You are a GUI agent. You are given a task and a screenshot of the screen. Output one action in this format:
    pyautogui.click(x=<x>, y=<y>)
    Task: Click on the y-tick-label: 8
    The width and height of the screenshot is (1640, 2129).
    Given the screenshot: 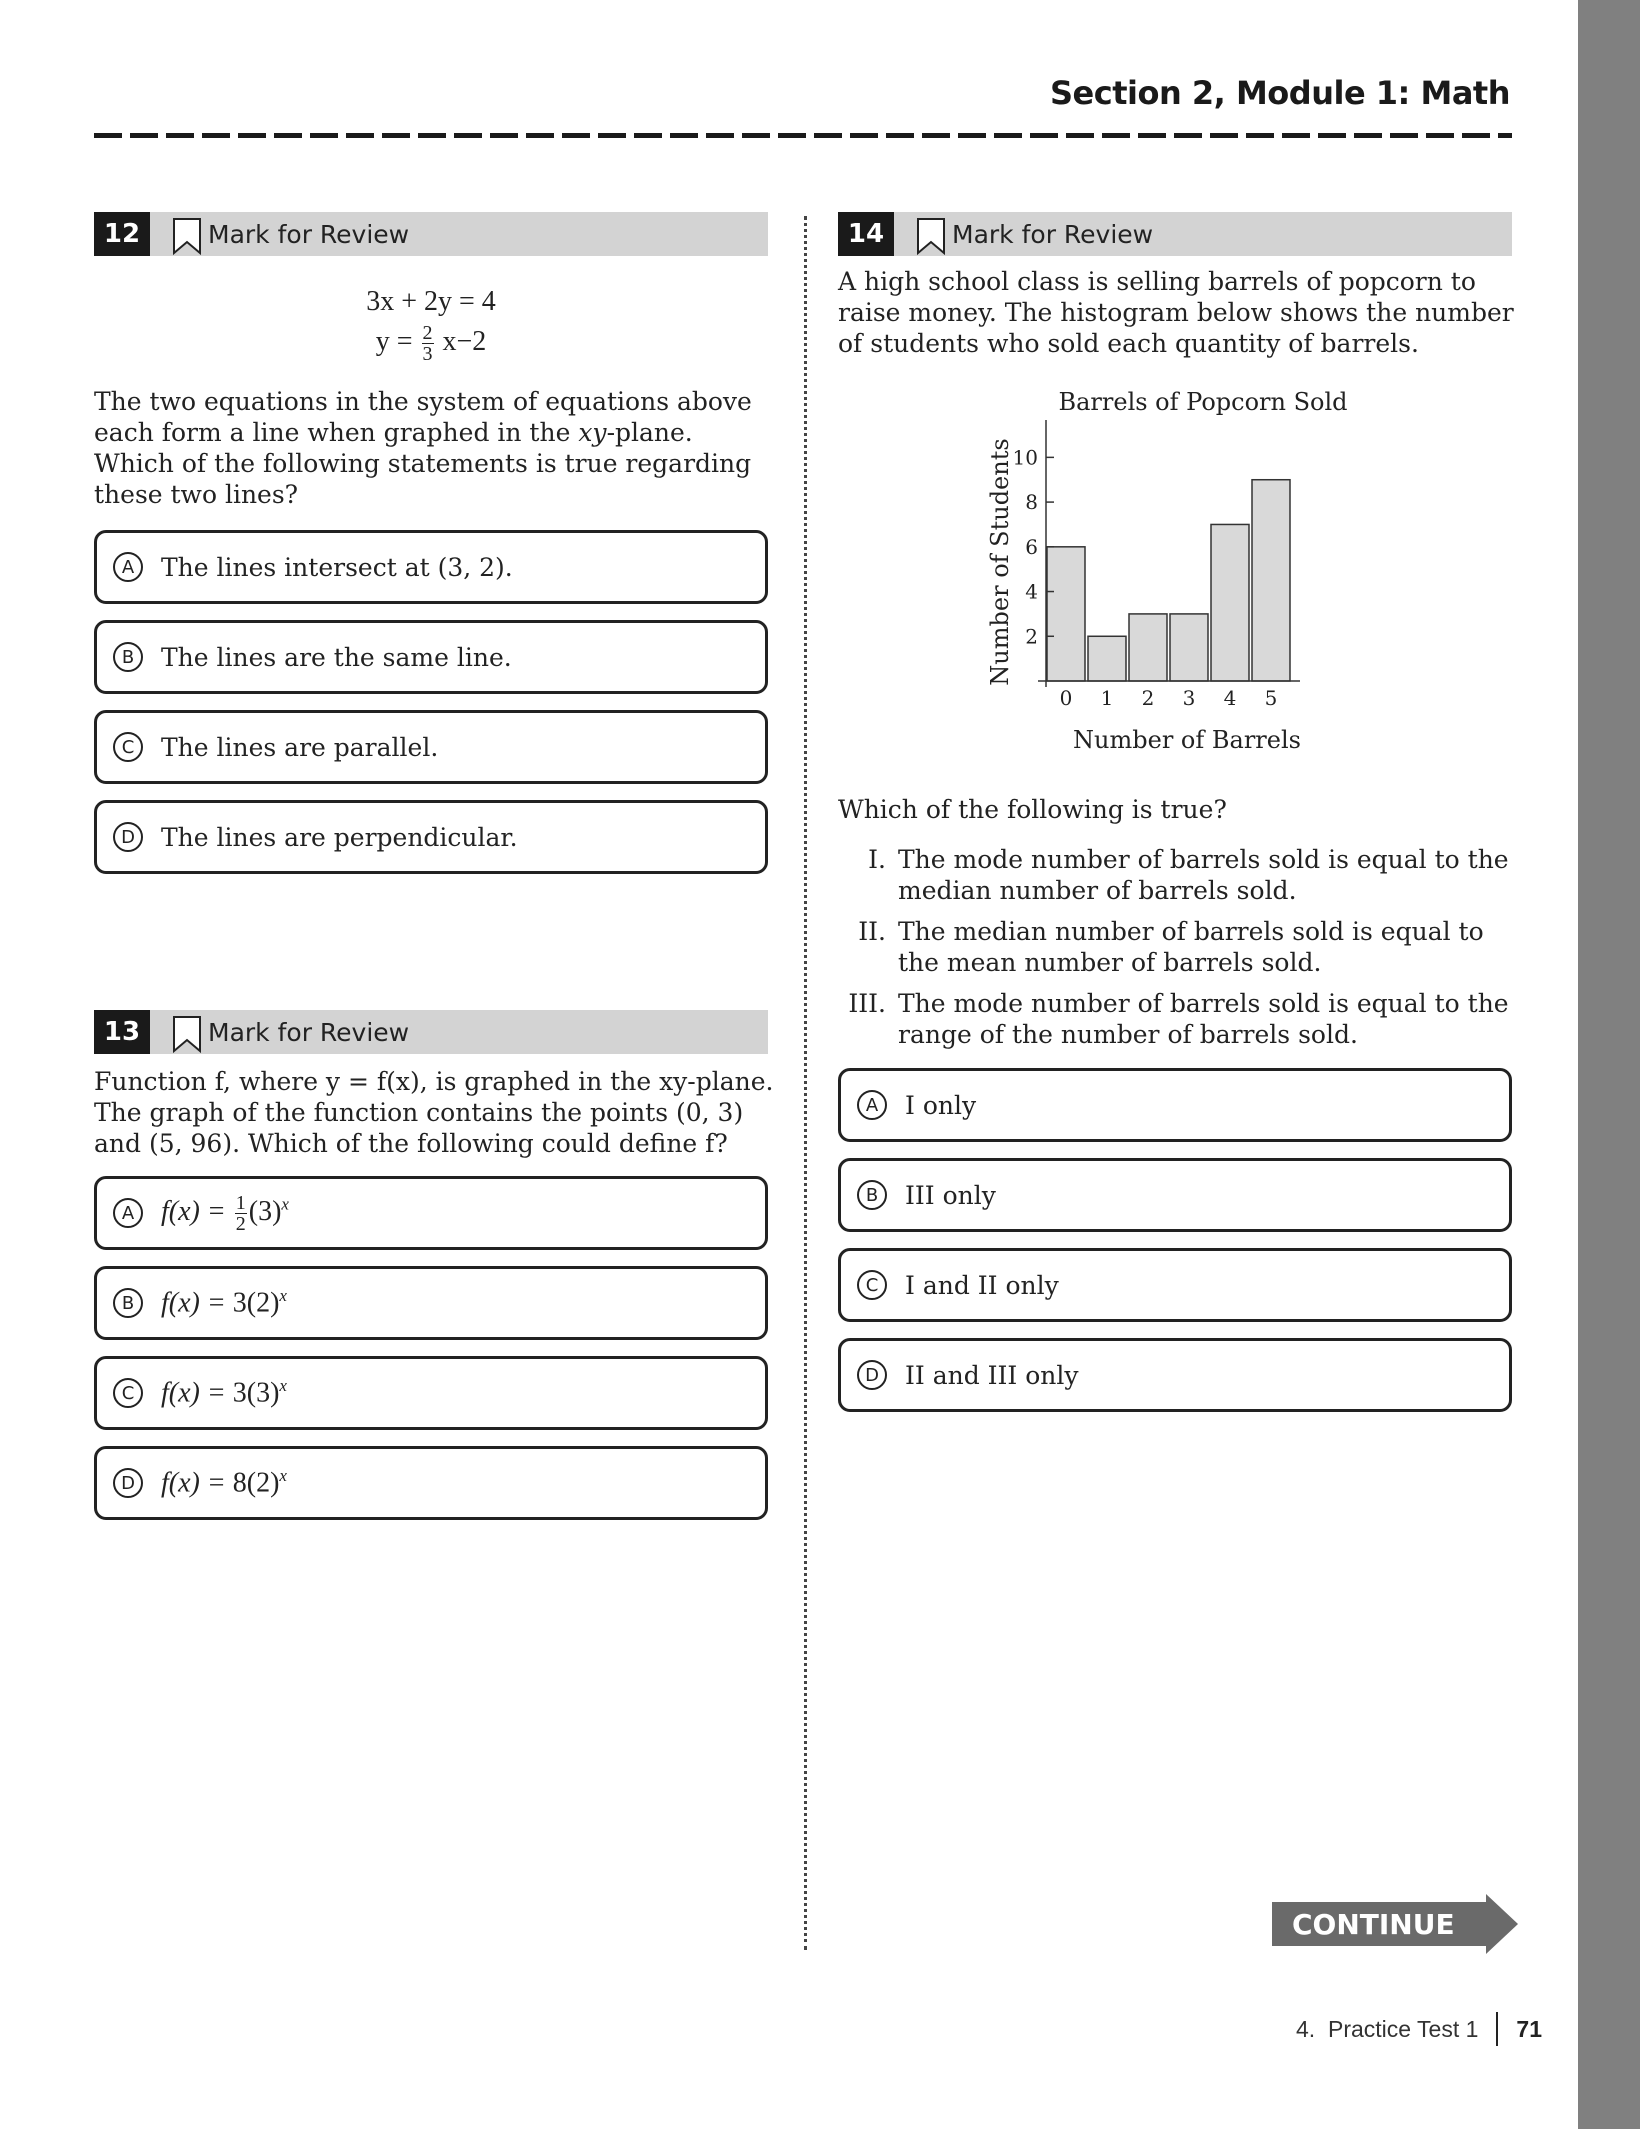 What is the action you would take?
    pyautogui.click(x=1031, y=502)
    